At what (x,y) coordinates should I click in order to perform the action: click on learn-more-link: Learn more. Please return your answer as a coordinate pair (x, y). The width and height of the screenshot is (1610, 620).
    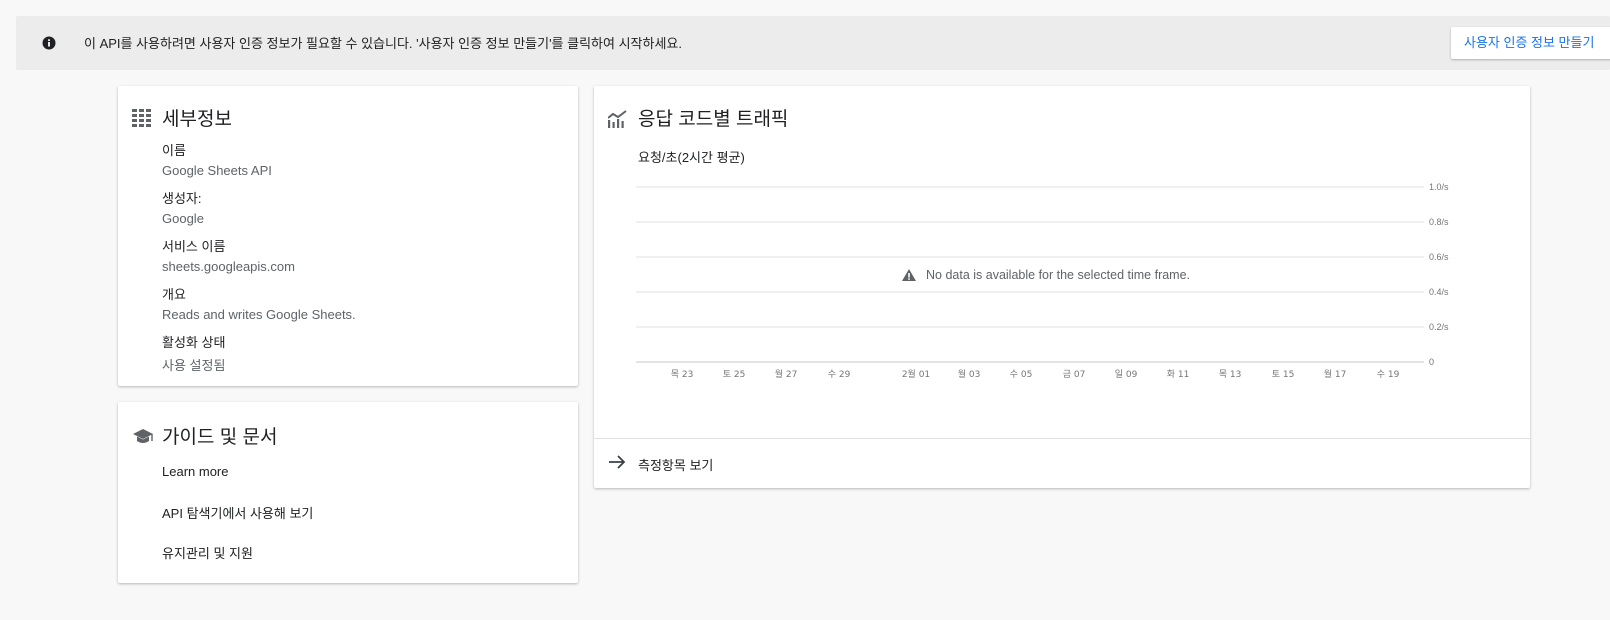
    Looking at the image, I should click on (195, 471).